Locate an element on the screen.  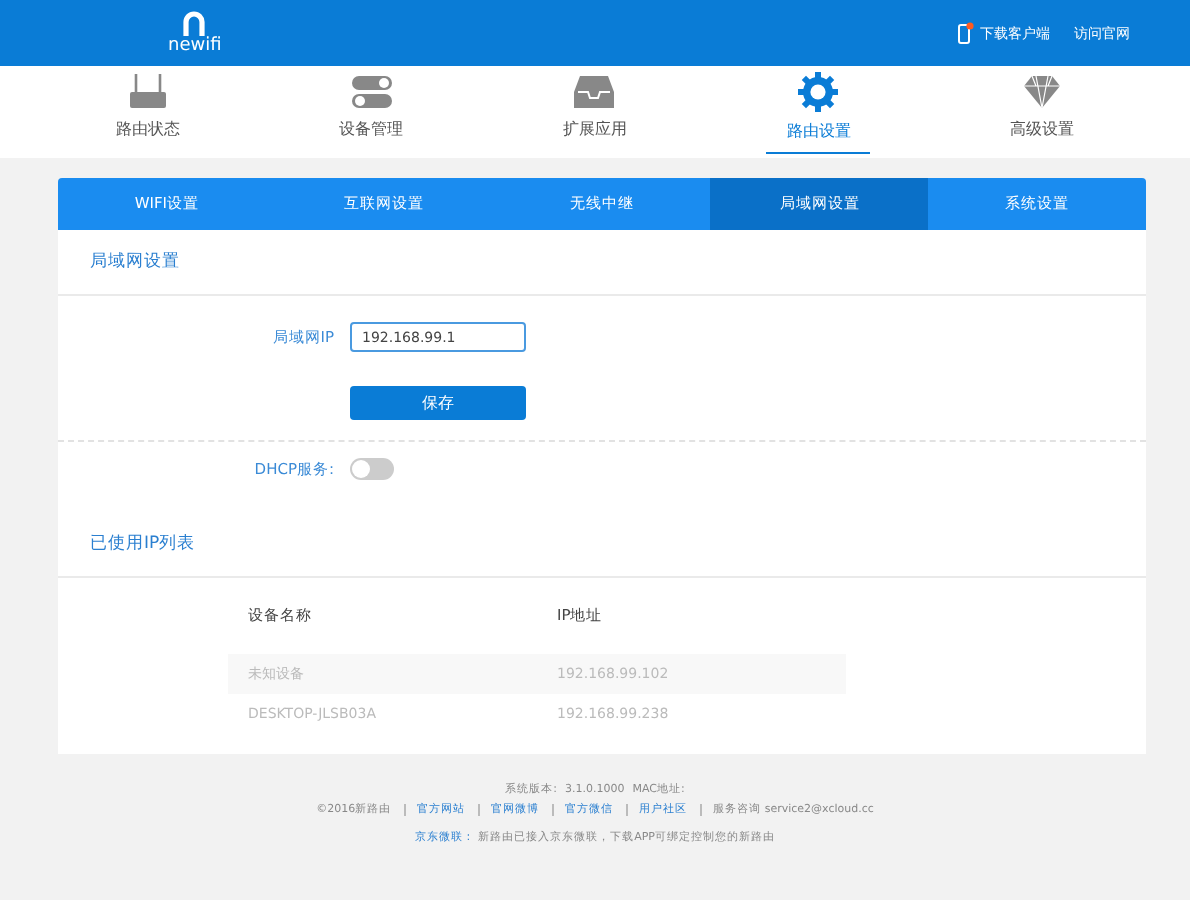
nav-item: 设备管理 is located at coordinates (371, 112).